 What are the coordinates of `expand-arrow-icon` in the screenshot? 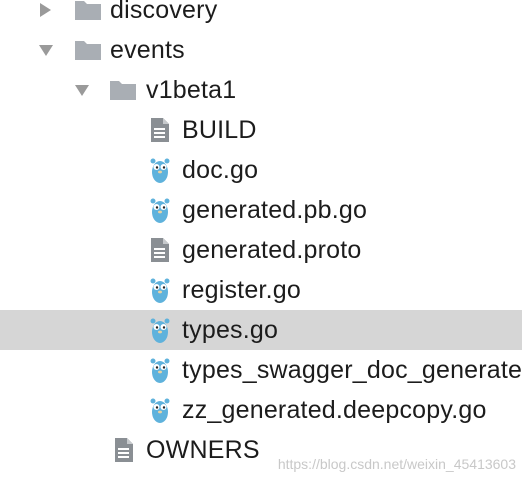 It's located at (45, 10).